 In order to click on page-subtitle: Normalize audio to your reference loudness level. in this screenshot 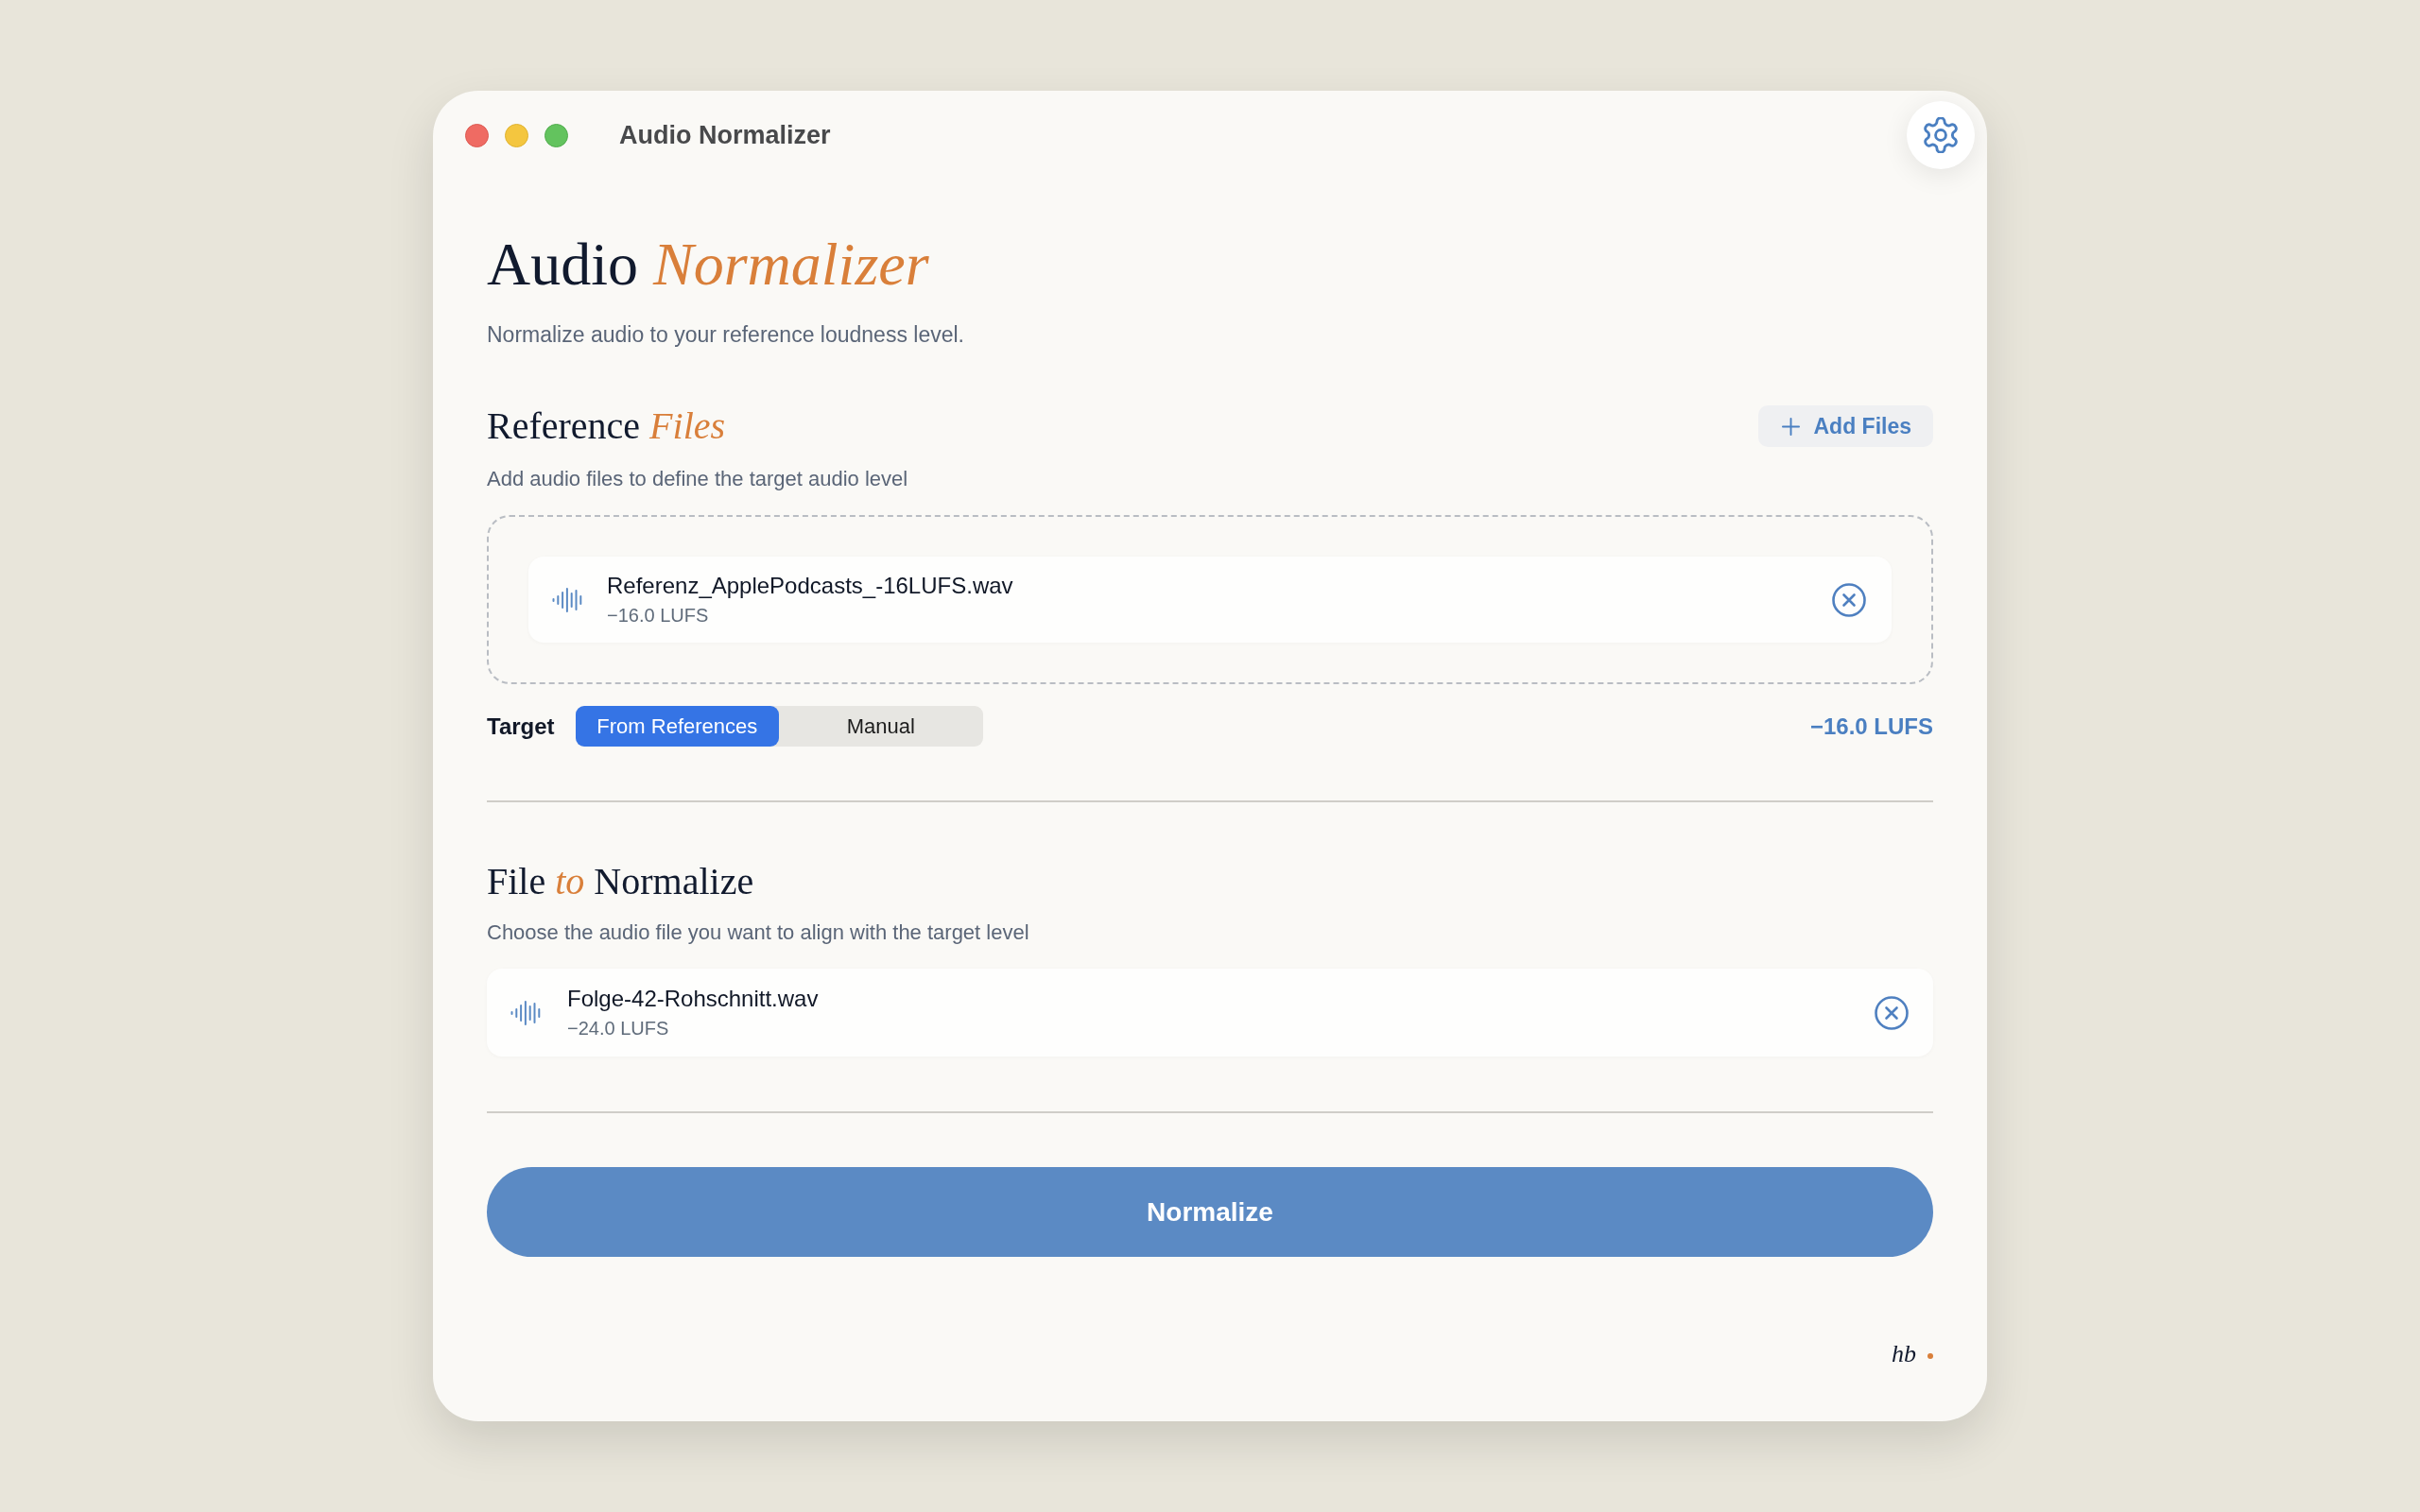, I will do `click(725, 334)`.